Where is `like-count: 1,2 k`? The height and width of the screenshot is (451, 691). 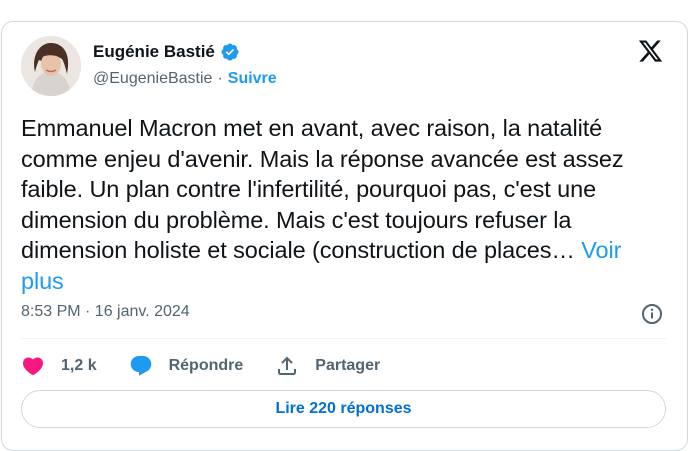 like-count: 1,2 k is located at coordinates (79, 365).